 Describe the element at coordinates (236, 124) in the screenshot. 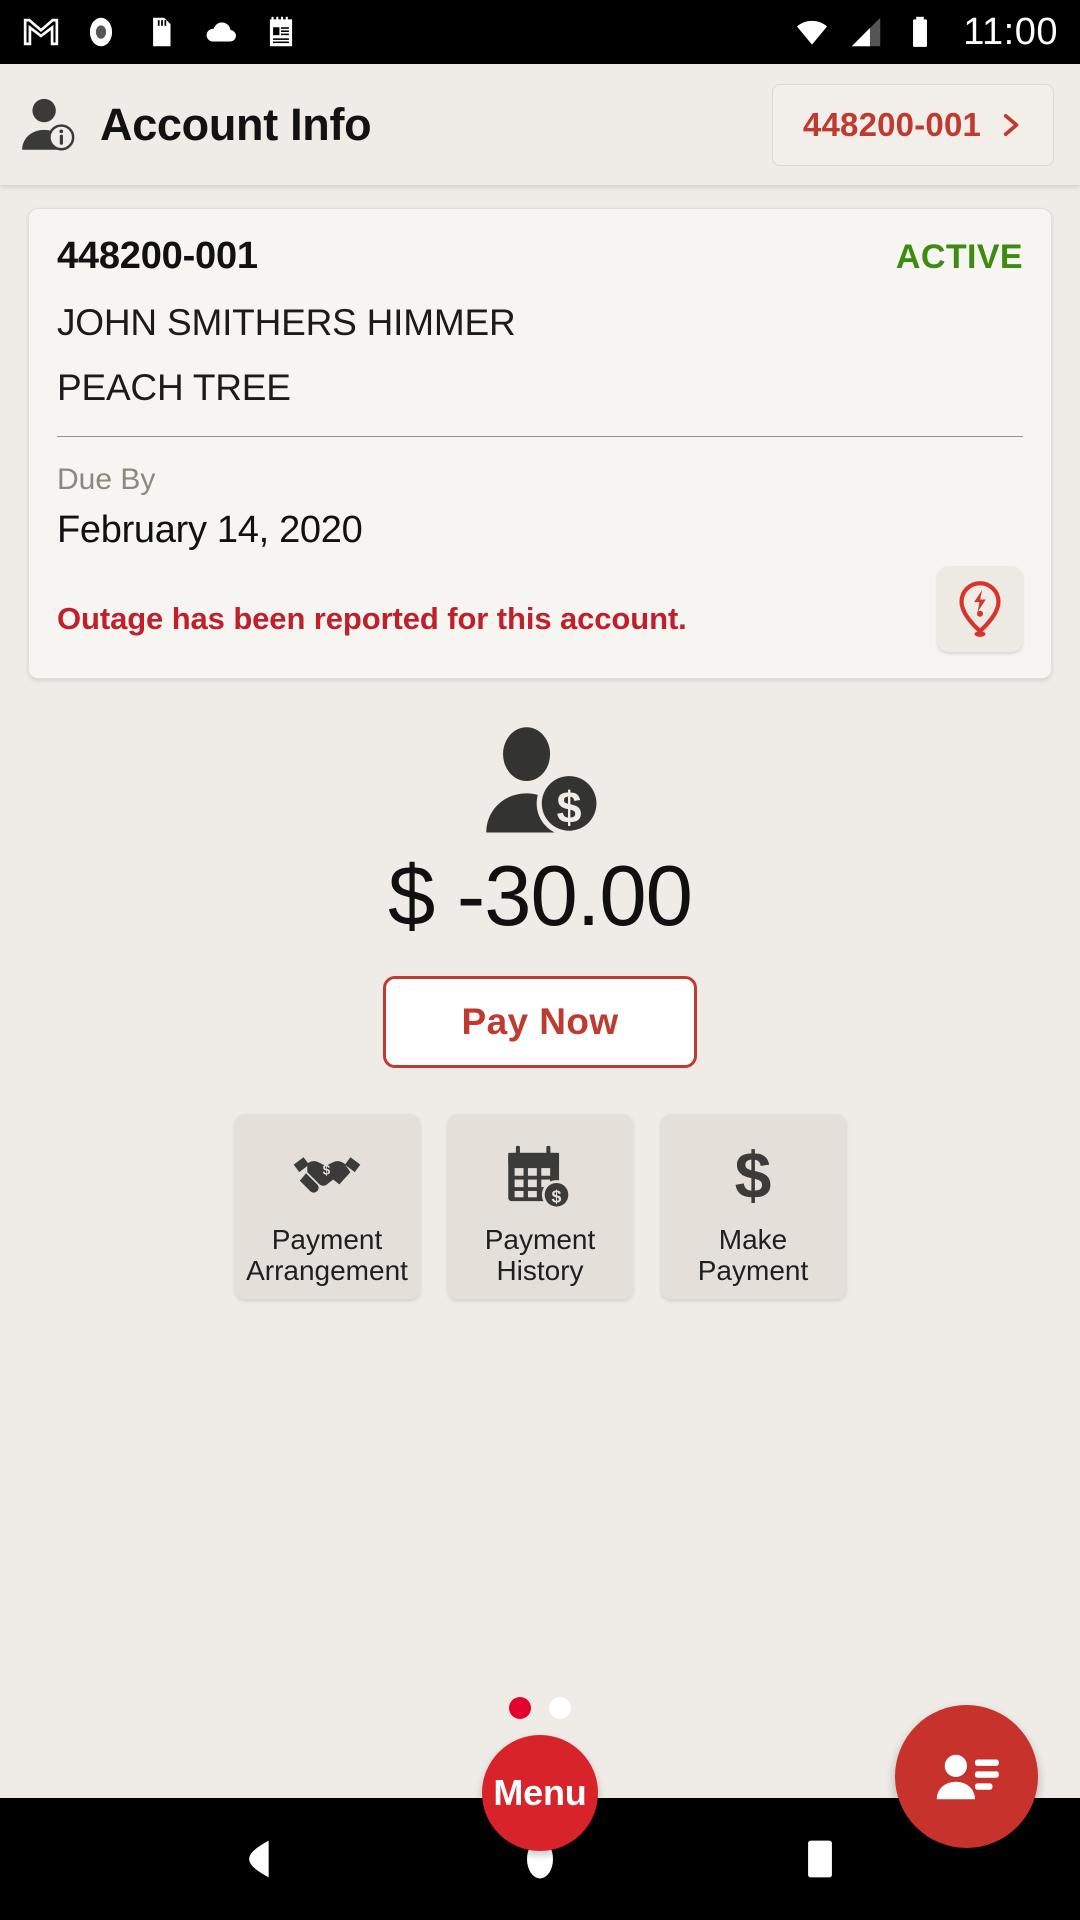

I see `page-title: Account Info` at that location.